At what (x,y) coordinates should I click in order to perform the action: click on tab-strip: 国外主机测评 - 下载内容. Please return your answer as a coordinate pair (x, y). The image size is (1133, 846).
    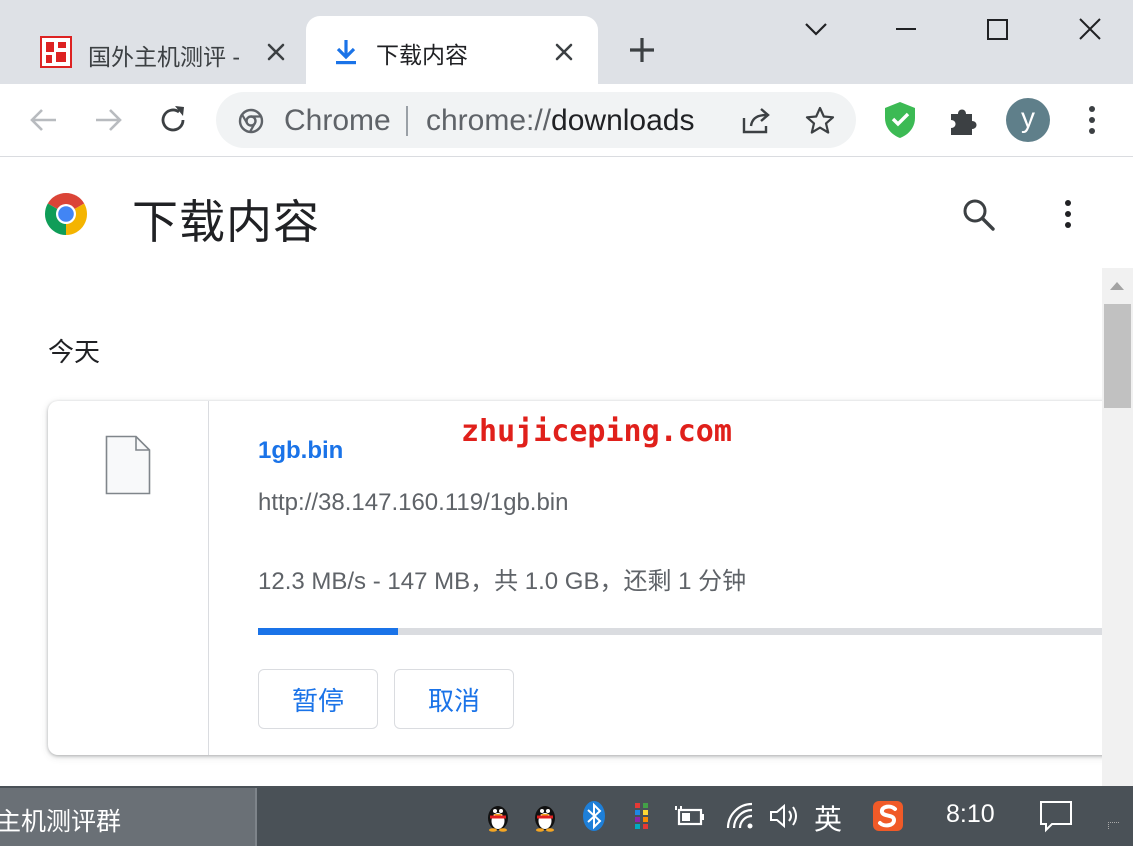
    Looking at the image, I should click on (566, 42).